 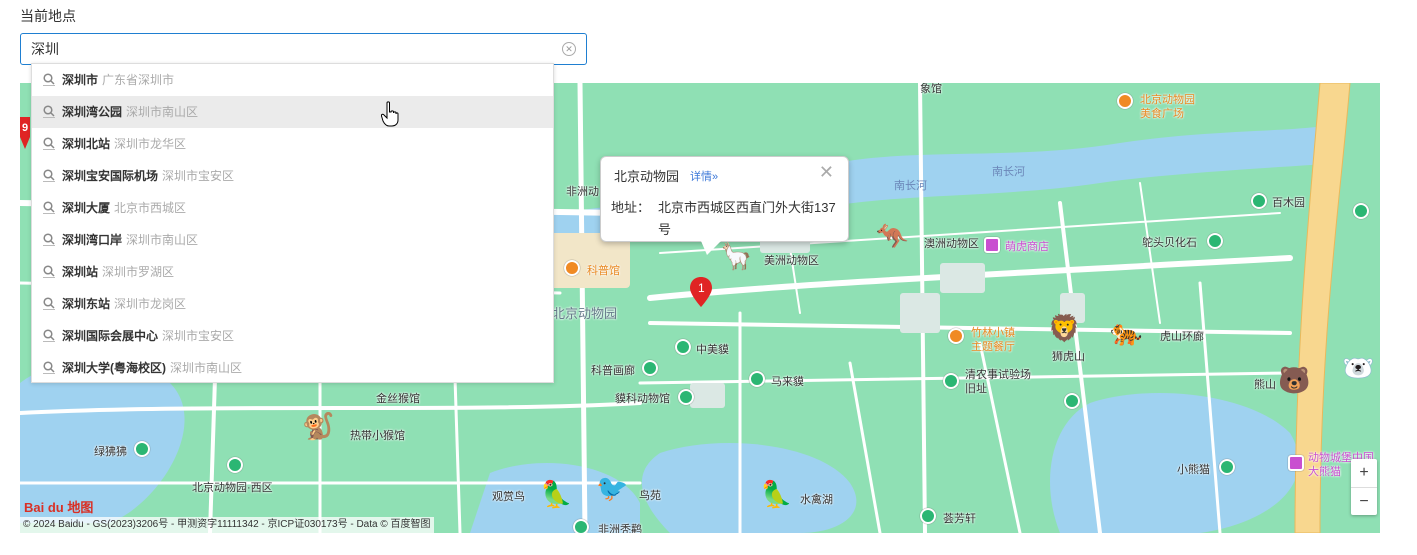 I want to click on polar-bear-icon: 🐻‍❄️, so click(x=1358, y=368).